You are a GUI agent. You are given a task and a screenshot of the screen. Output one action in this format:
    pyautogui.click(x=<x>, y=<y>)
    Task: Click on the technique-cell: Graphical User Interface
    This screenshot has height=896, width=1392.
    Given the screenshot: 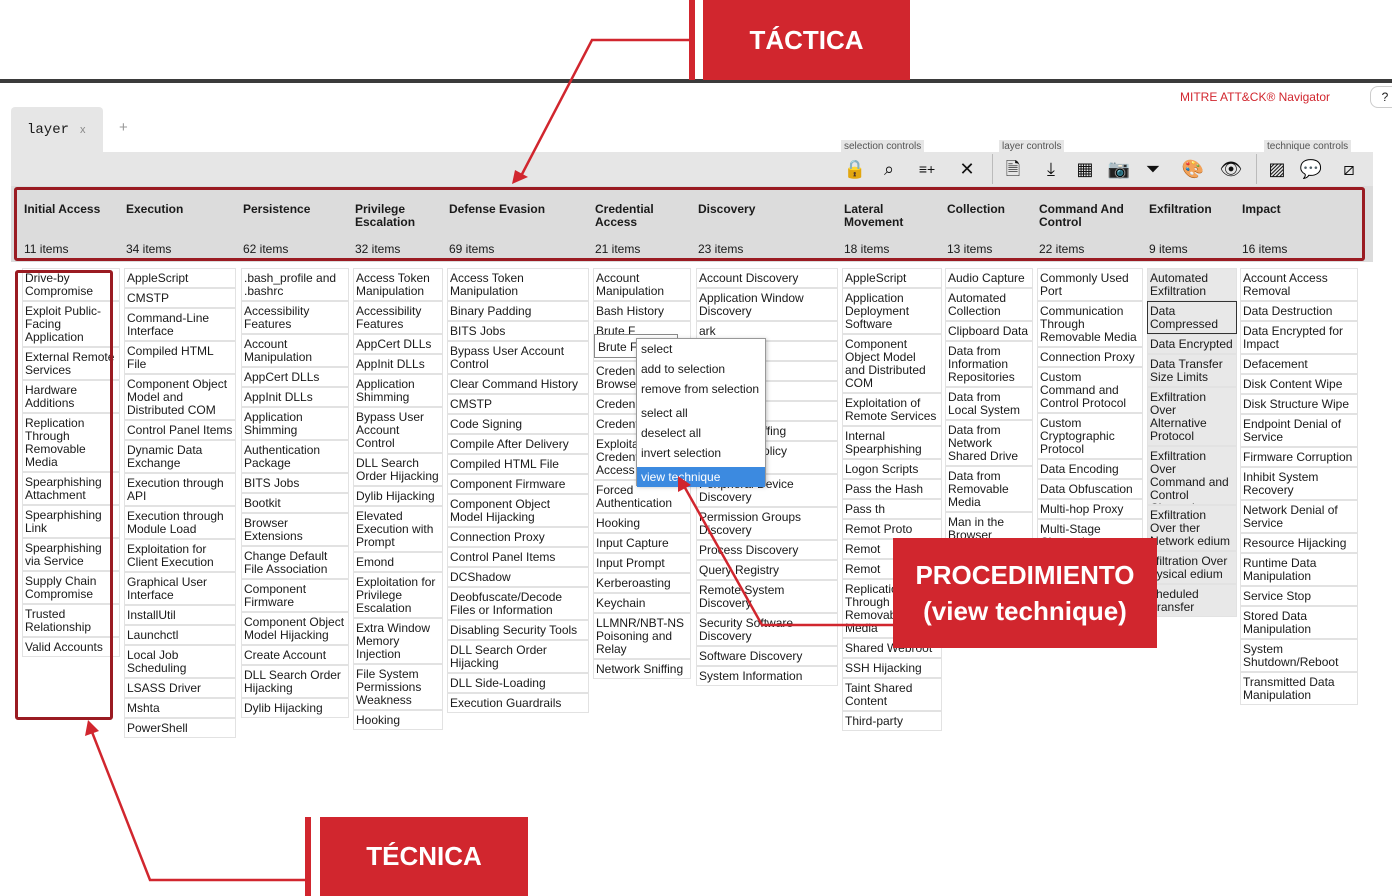 What is the action you would take?
    pyautogui.click(x=180, y=588)
    